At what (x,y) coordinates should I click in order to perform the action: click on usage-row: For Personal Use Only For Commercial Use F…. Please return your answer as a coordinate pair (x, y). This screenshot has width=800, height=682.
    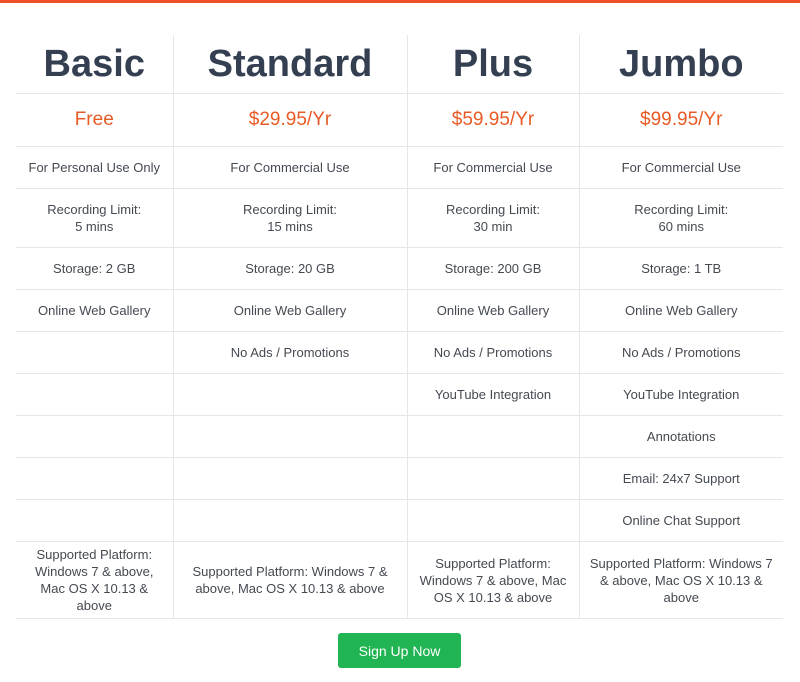
    Looking at the image, I should click on (399, 167).